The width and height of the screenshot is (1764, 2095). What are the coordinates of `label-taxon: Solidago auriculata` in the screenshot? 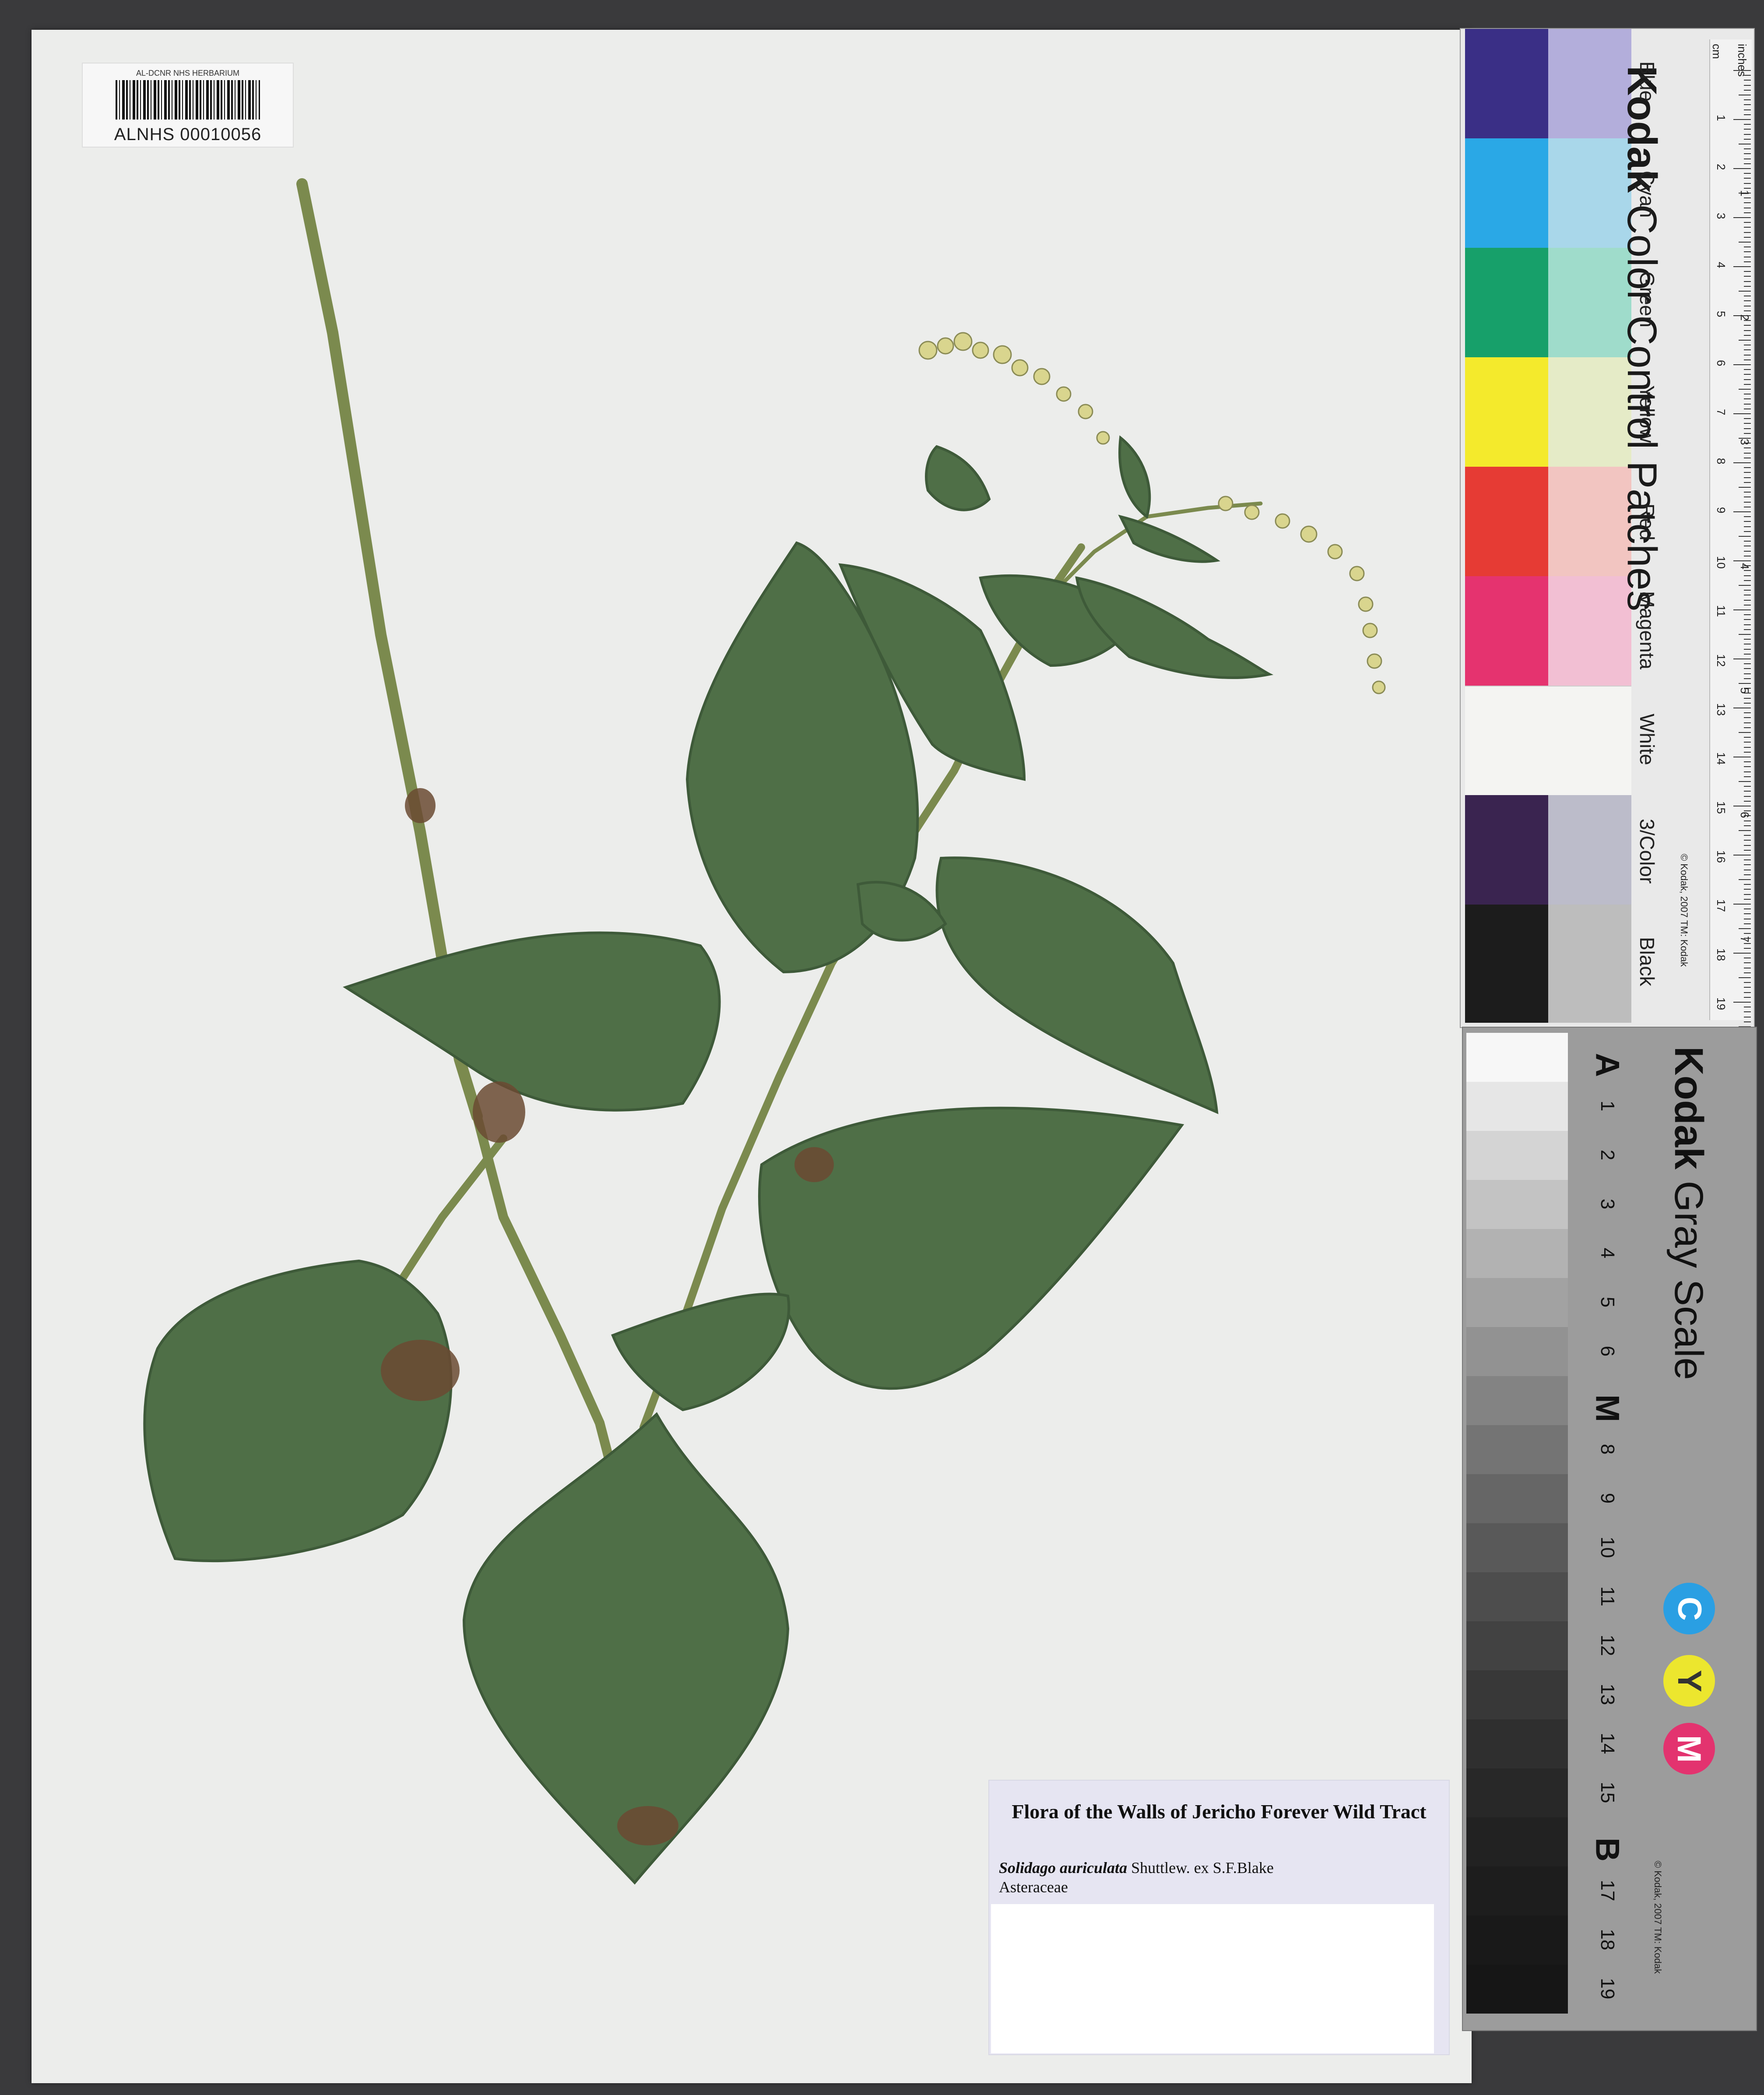 It's located at (1063, 1868).